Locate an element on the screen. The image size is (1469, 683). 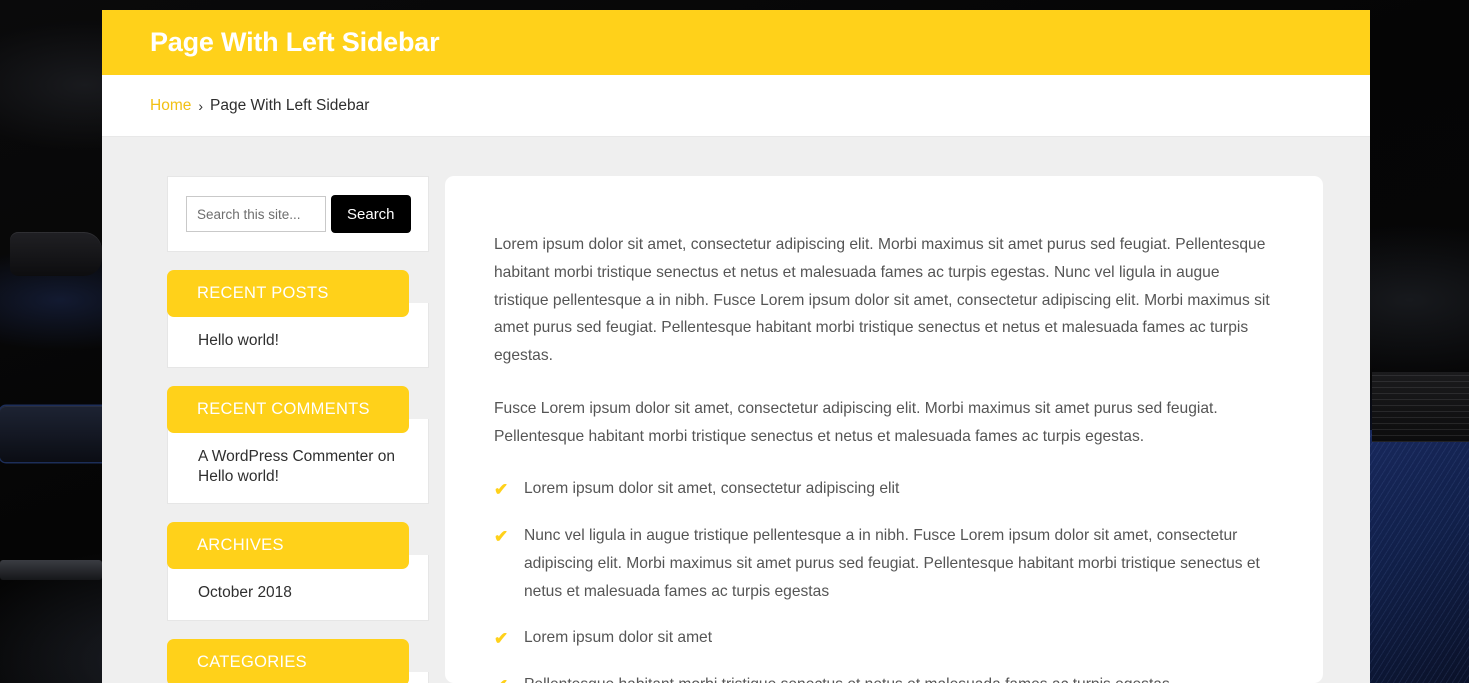
widget-header: RECENT COMMENTS is located at coordinates (288, 410).